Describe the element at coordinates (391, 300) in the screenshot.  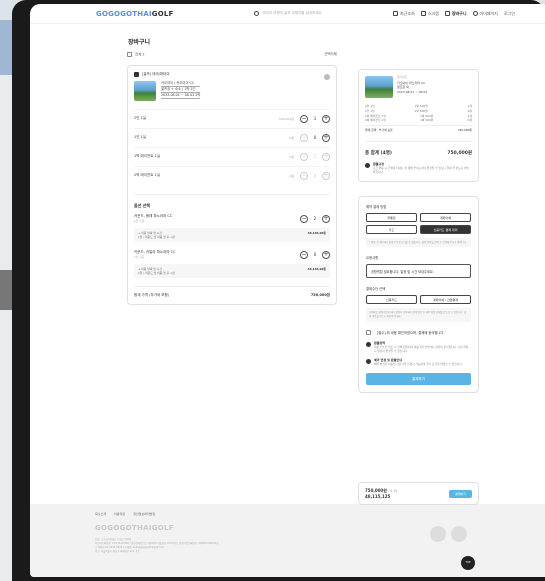
I see `receipt-button: 신용카드` at that location.